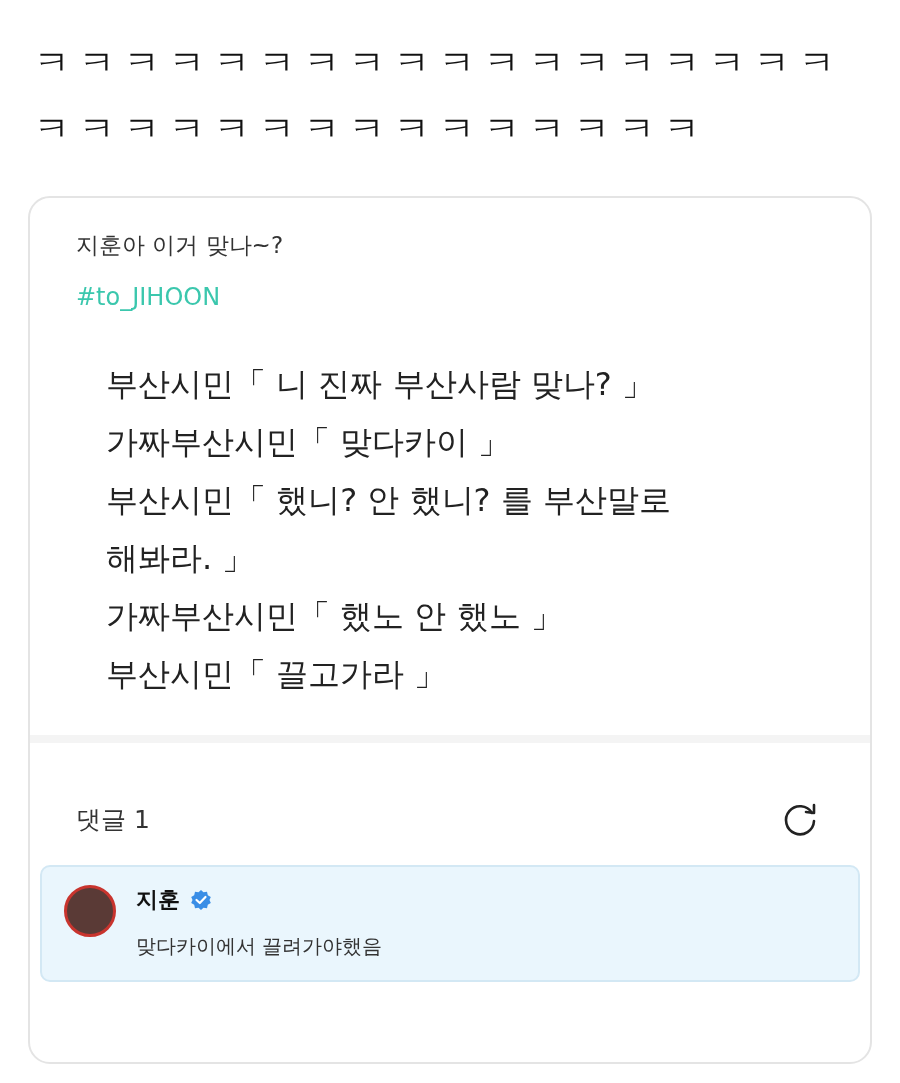 The image size is (900, 1083). Describe the element at coordinates (276, 674) in the screenshot. I see `post-text-line: 부산시민「 끌고가라 」` at that location.